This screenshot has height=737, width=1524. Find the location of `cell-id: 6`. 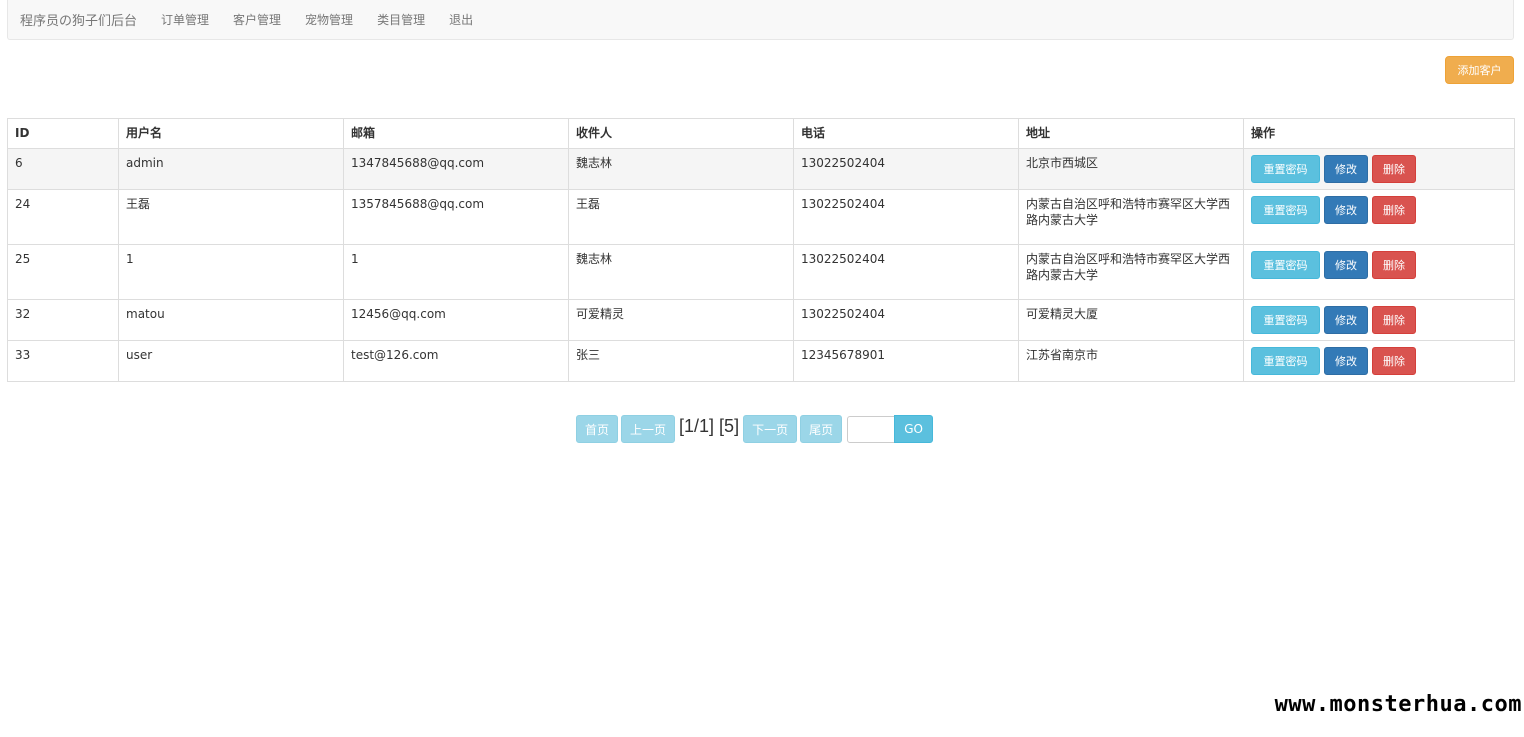

cell-id: 6 is located at coordinates (63, 169).